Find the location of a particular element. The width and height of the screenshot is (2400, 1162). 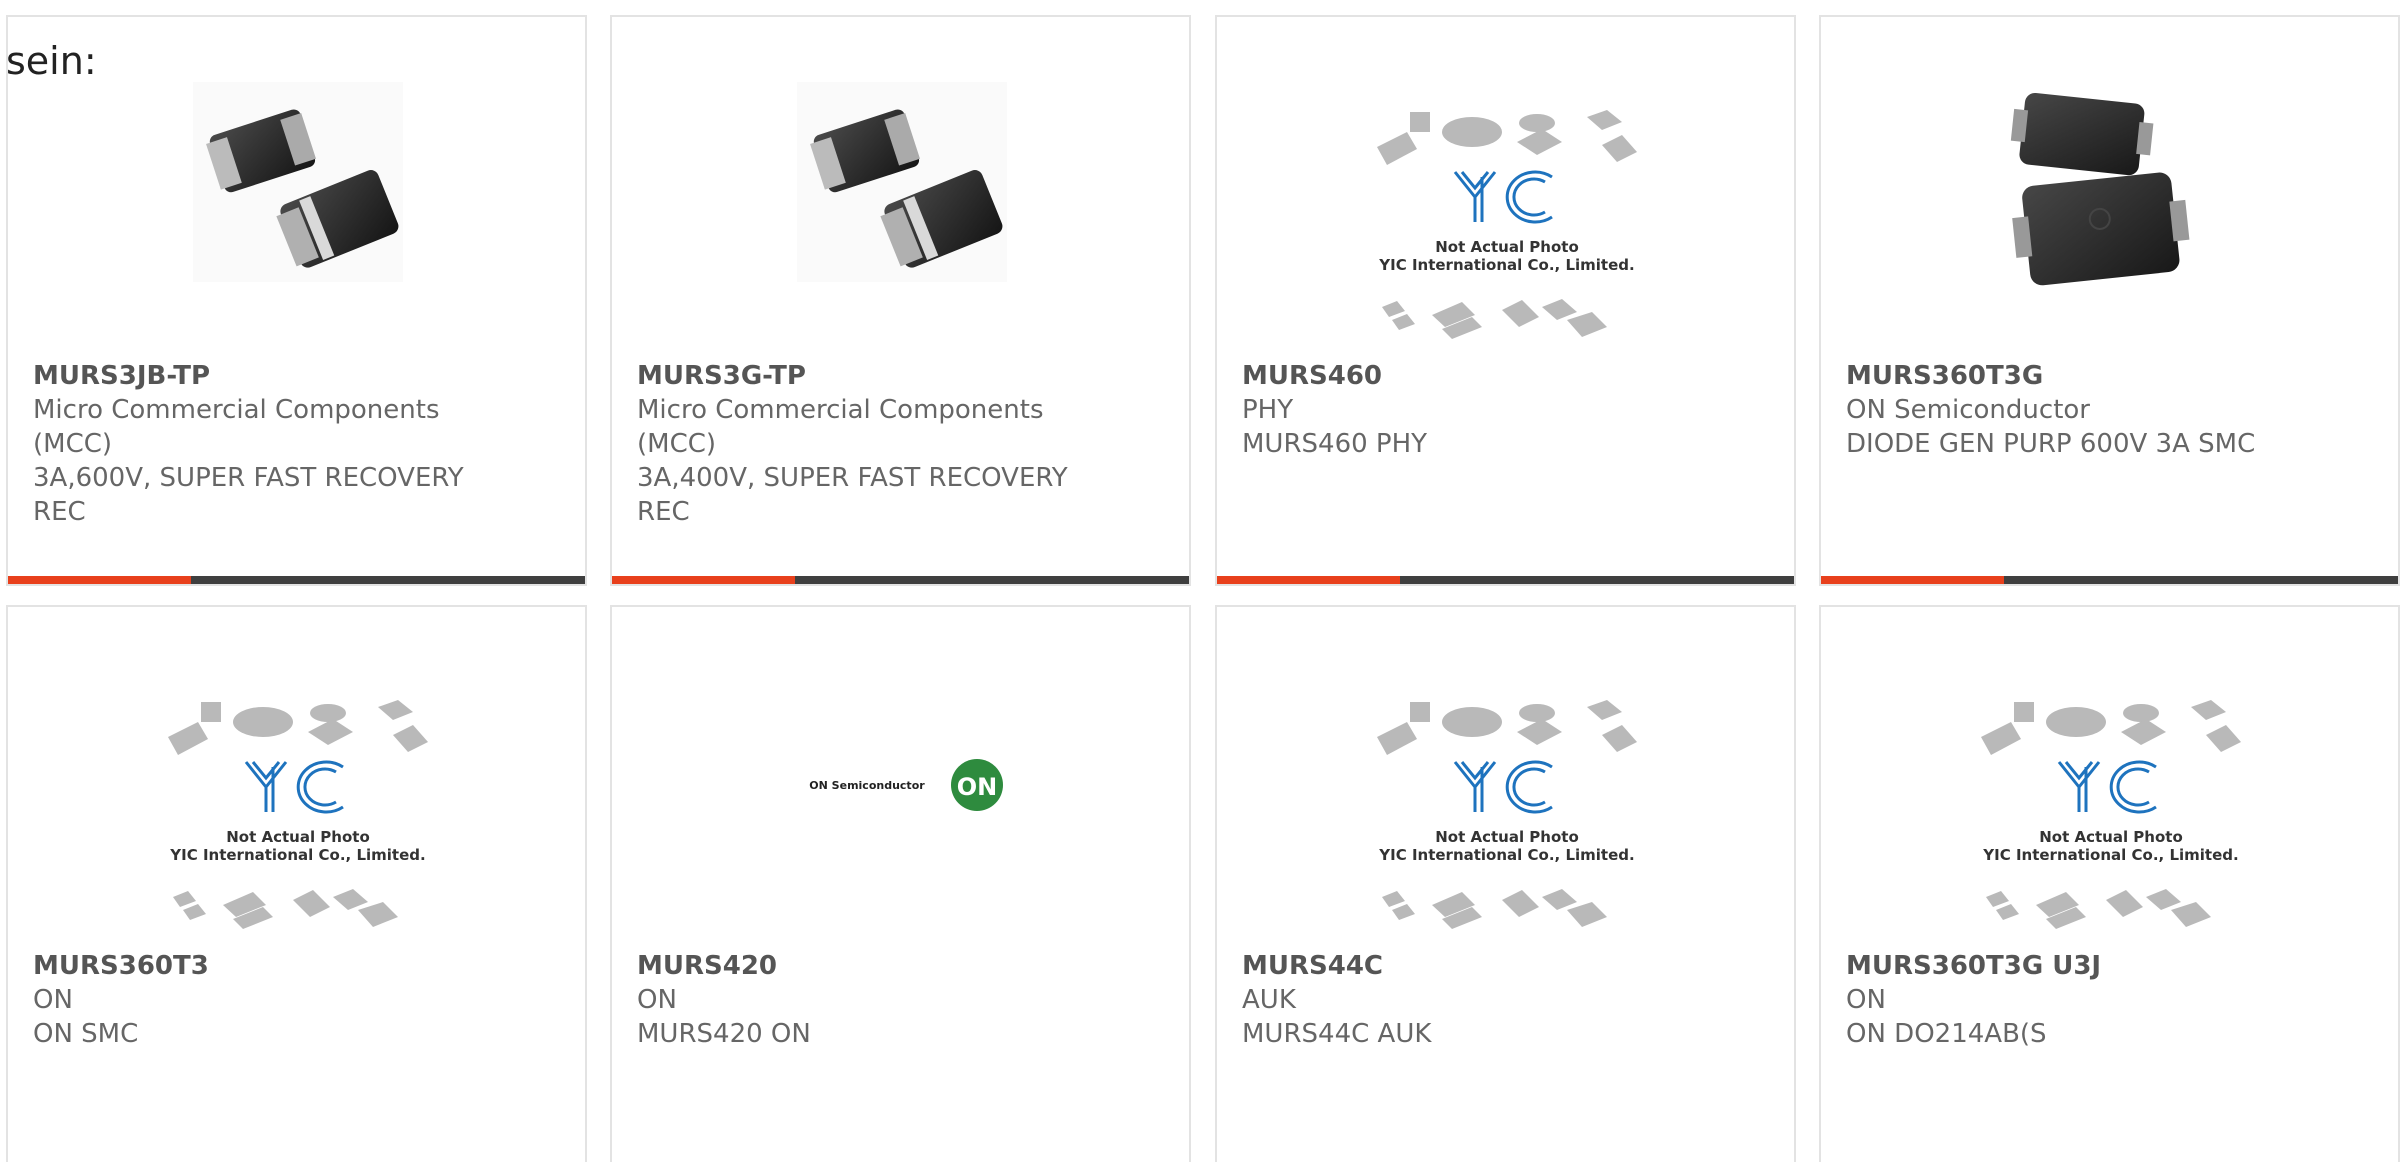

product-image: ON Semiconductor ON is located at coordinates (900, 782).